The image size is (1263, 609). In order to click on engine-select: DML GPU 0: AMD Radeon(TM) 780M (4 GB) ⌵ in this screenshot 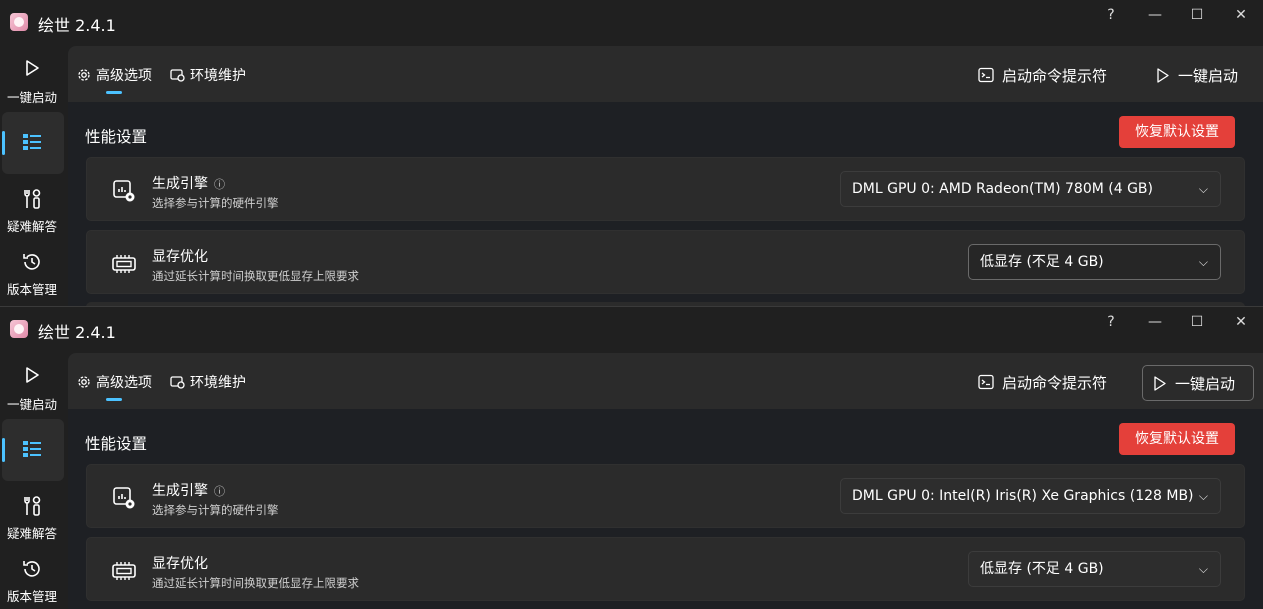, I will do `click(1030, 189)`.